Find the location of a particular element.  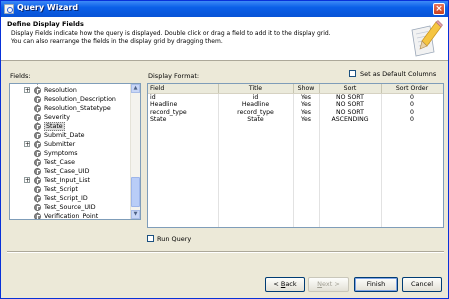

field-label: Test_Source_UID is located at coordinates (70, 207).